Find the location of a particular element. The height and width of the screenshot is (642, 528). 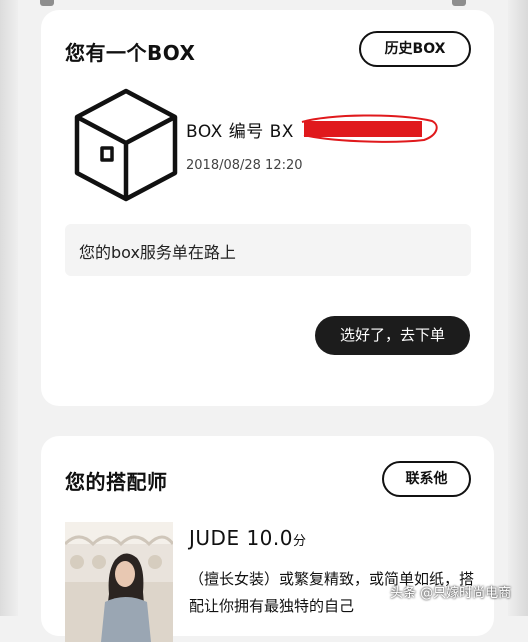

checkout-button: 选好了，去下单 is located at coordinates (392, 335).